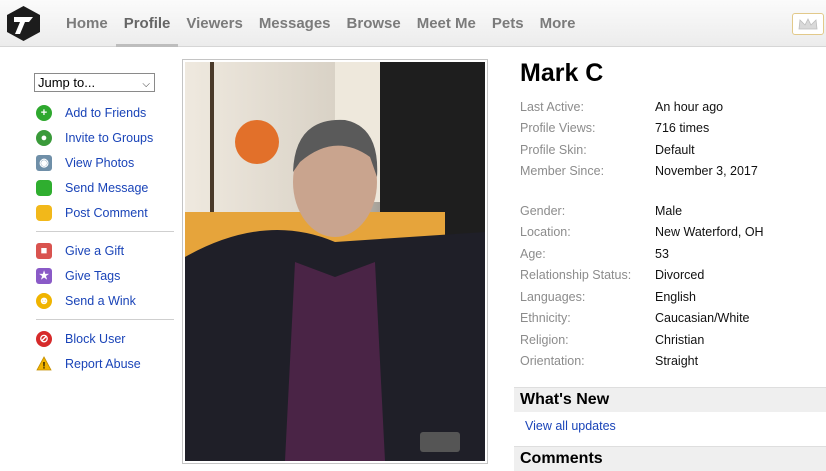 This screenshot has height=471, width=826. I want to click on jump-to-select: Jump to... ⌵, so click(94, 82).